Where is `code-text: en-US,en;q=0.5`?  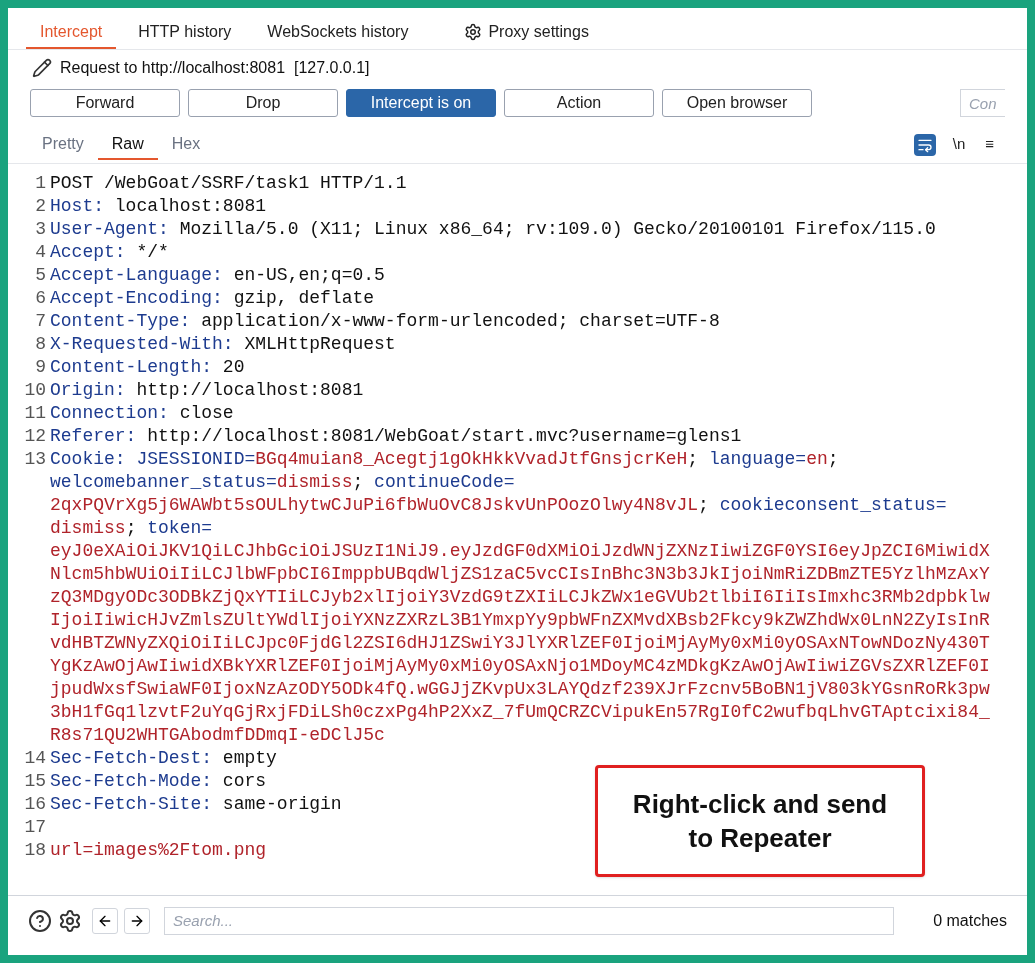
code-text: en-US,en;q=0.5 is located at coordinates (308, 275).